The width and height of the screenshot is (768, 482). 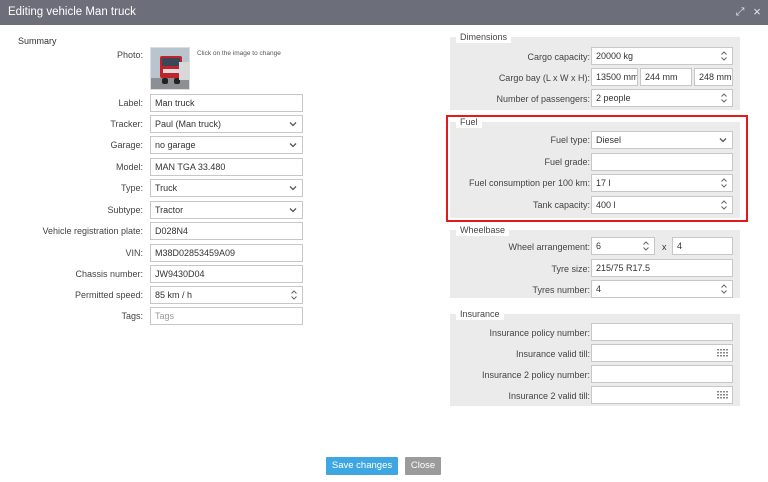 I want to click on insurance-legend: Insurance, so click(x=480, y=314).